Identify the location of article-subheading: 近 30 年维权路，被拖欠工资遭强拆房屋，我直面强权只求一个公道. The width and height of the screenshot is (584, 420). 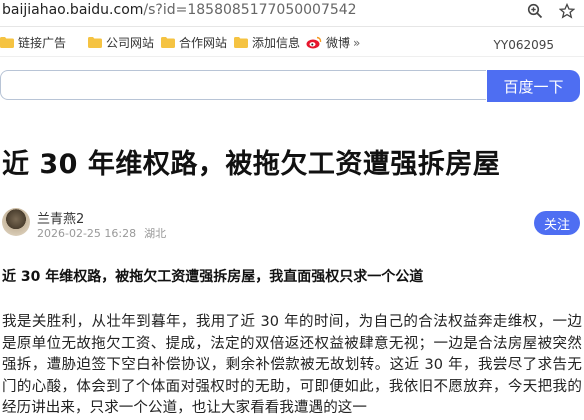
(213, 277).